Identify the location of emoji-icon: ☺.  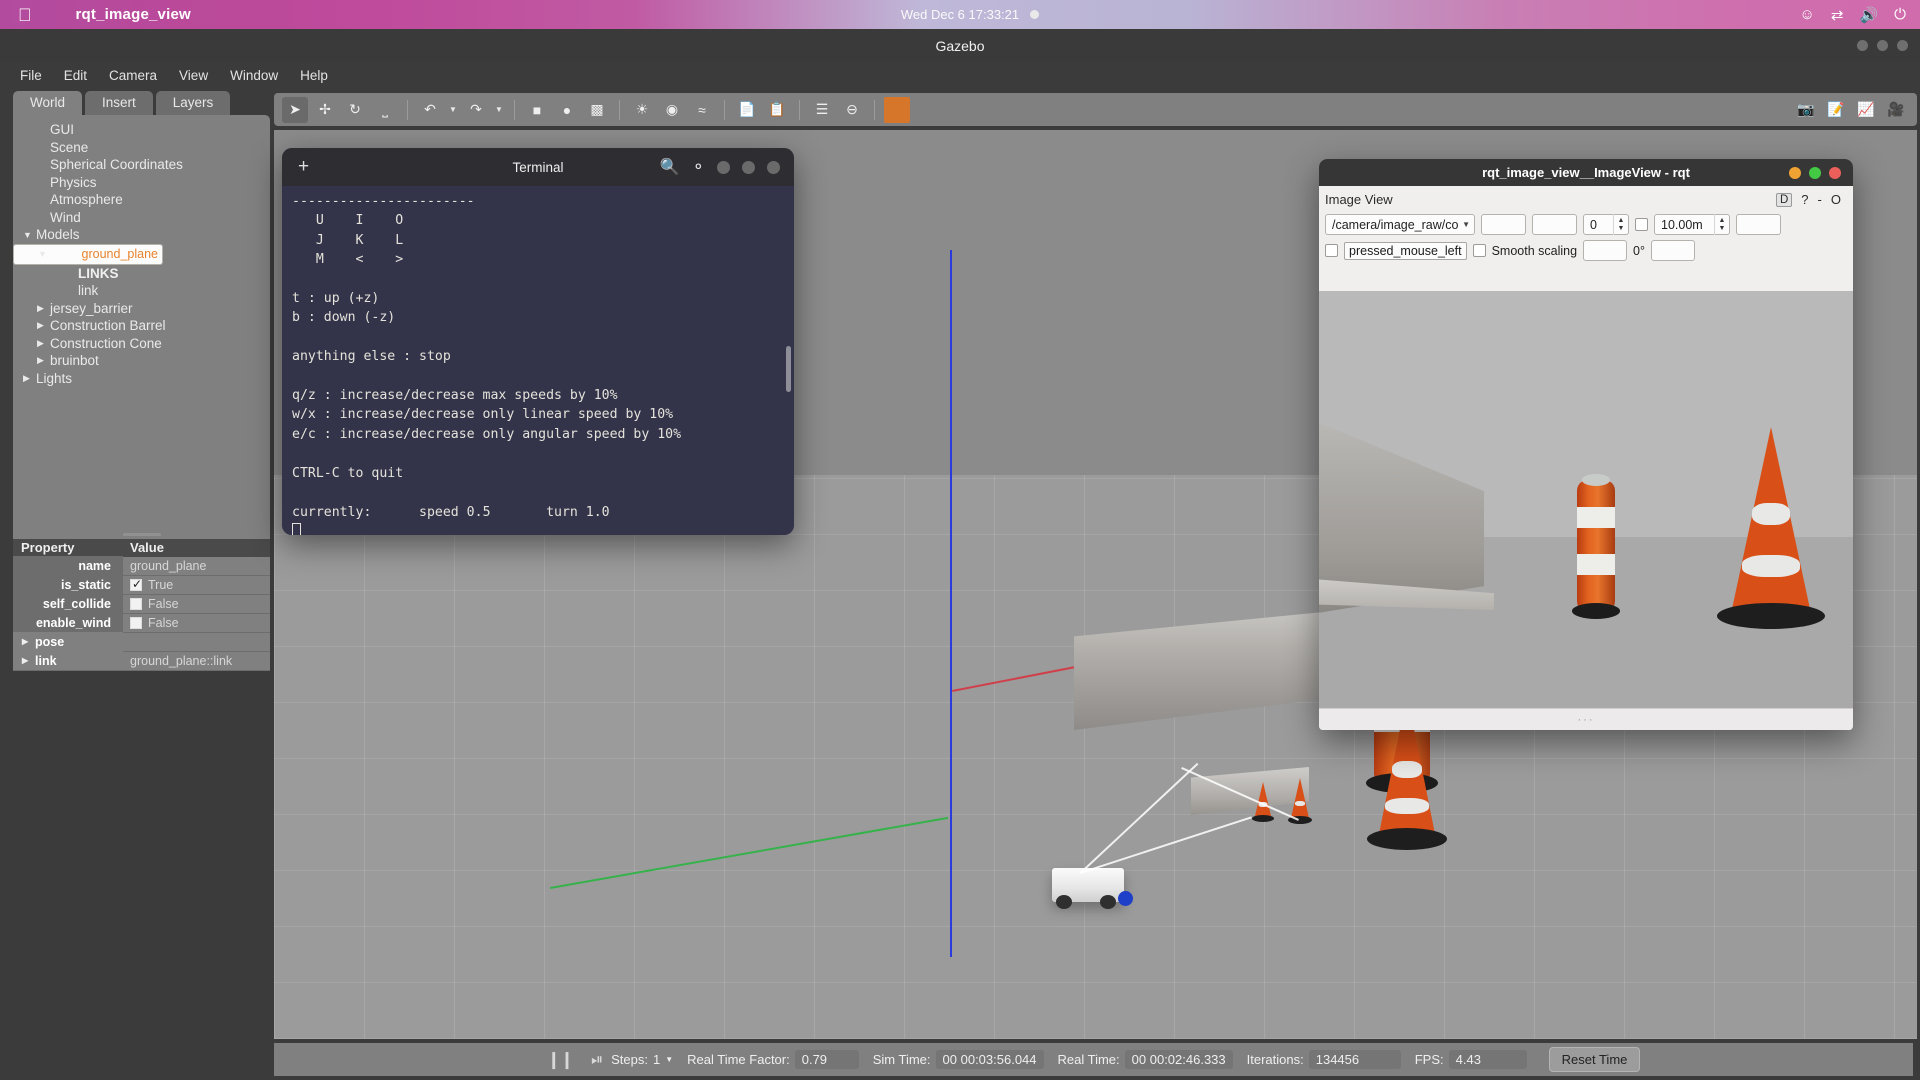
(1807, 14).